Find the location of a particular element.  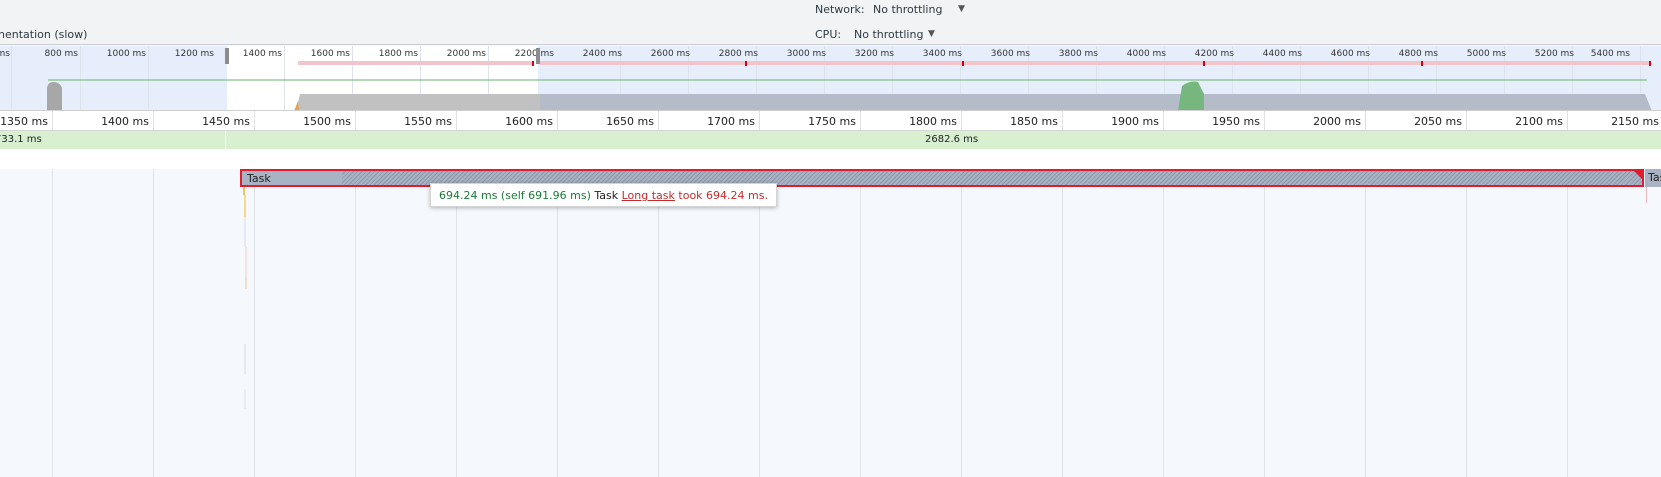

network-dropdown-arrow-icon: ▼ is located at coordinates (961, 9).